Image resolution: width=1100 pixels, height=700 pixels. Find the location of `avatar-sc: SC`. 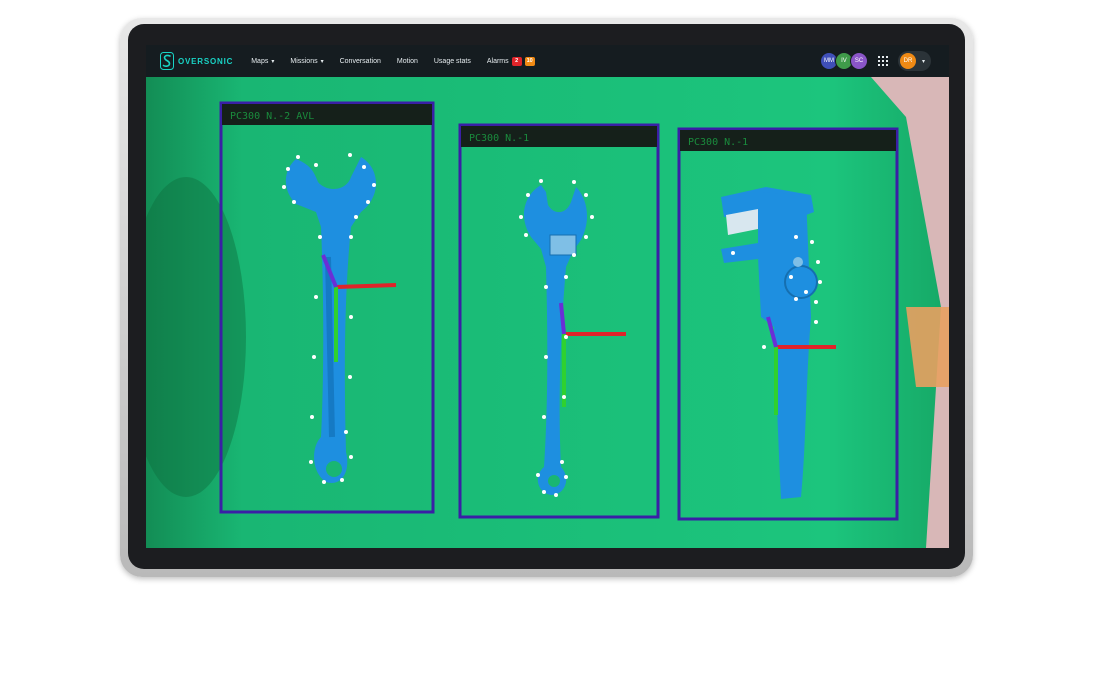

avatar-sc: SC is located at coordinates (858, 61).